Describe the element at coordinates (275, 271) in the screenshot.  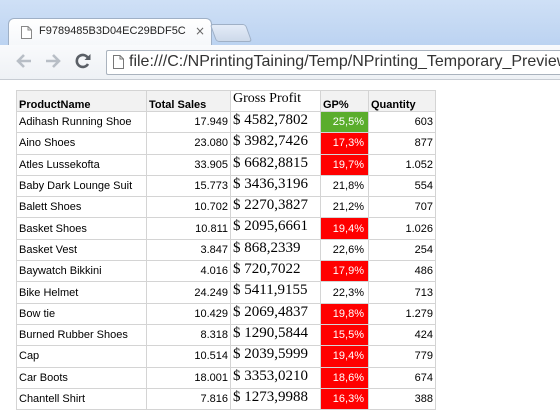
I see `cell-gross-profit: $ 720,7022` at that location.